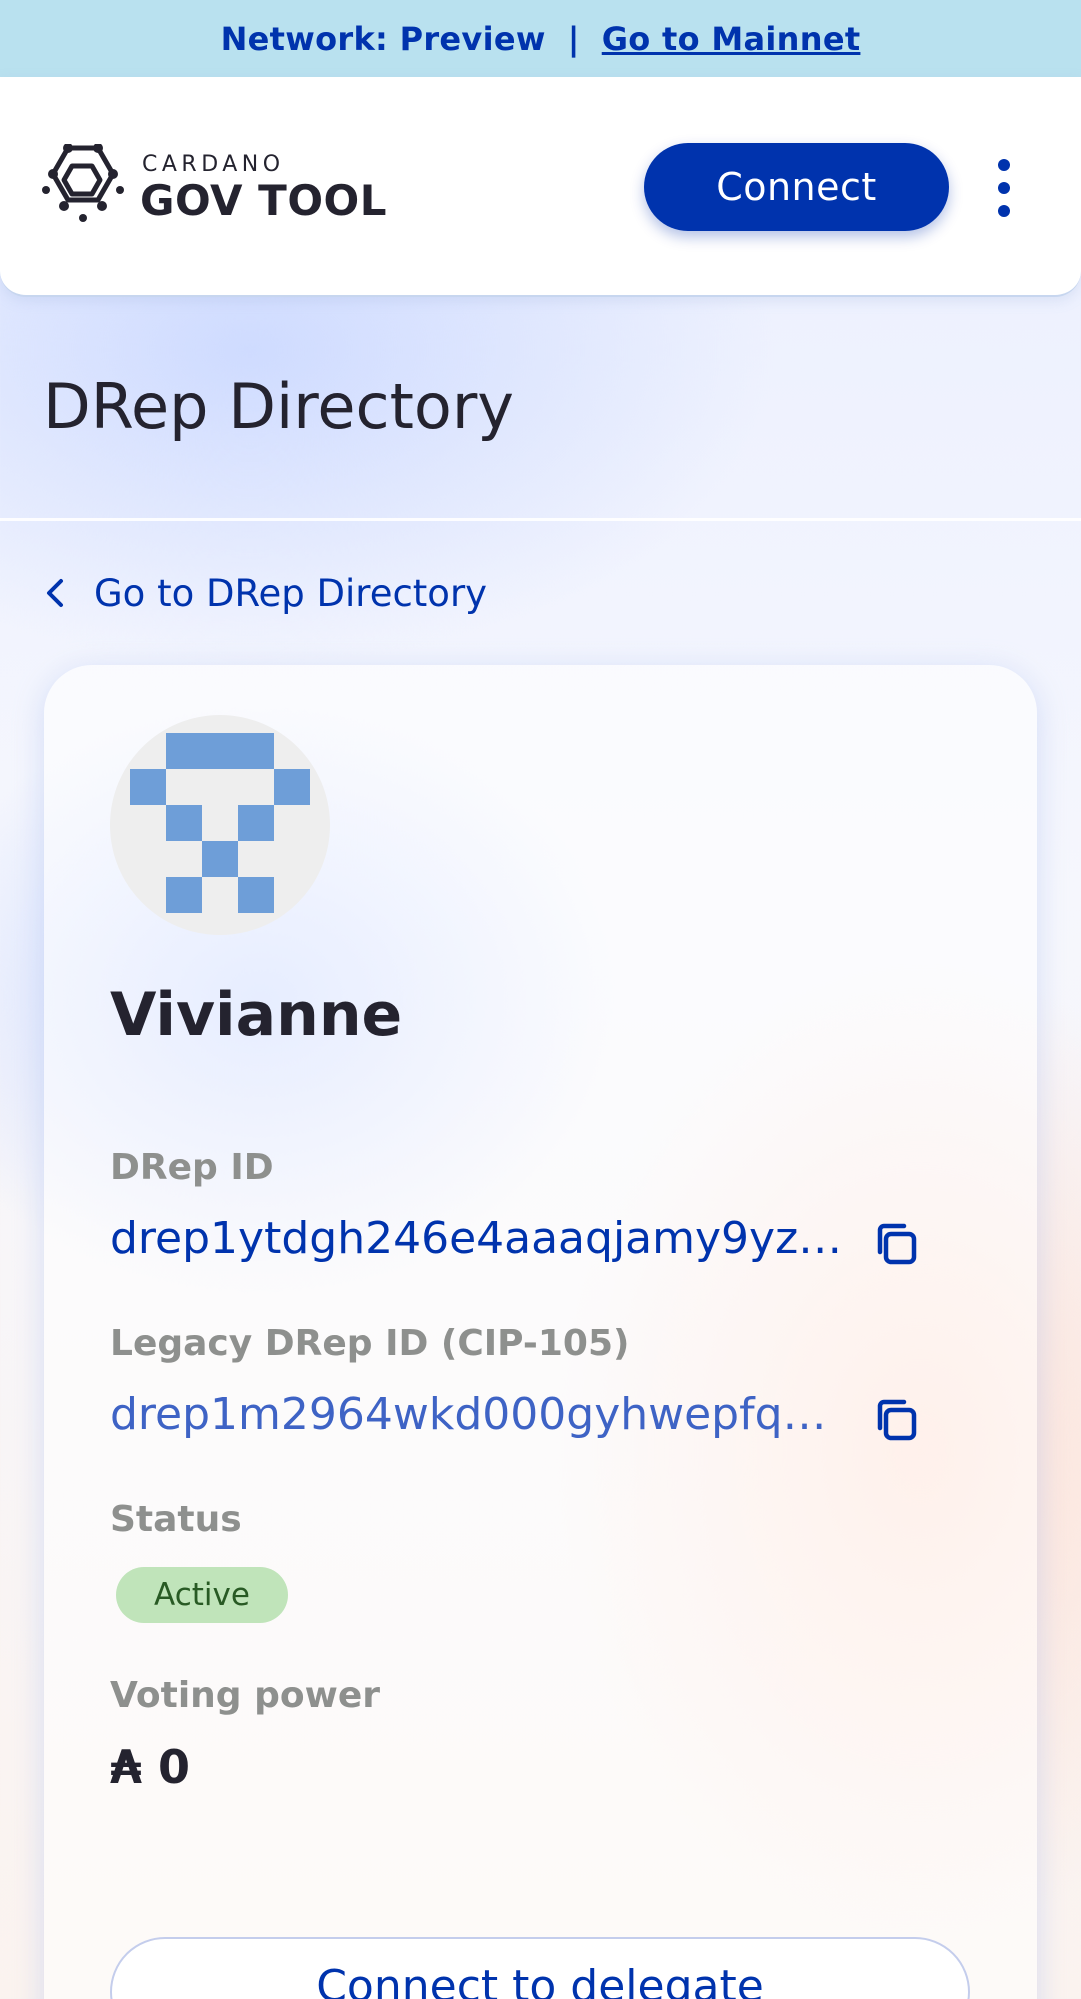 The width and height of the screenshot is (1081, 1999). Describe the element at coordinates (83, 183) in the screenshot. I see `cardano-hexagon-logo-icon` at that location.